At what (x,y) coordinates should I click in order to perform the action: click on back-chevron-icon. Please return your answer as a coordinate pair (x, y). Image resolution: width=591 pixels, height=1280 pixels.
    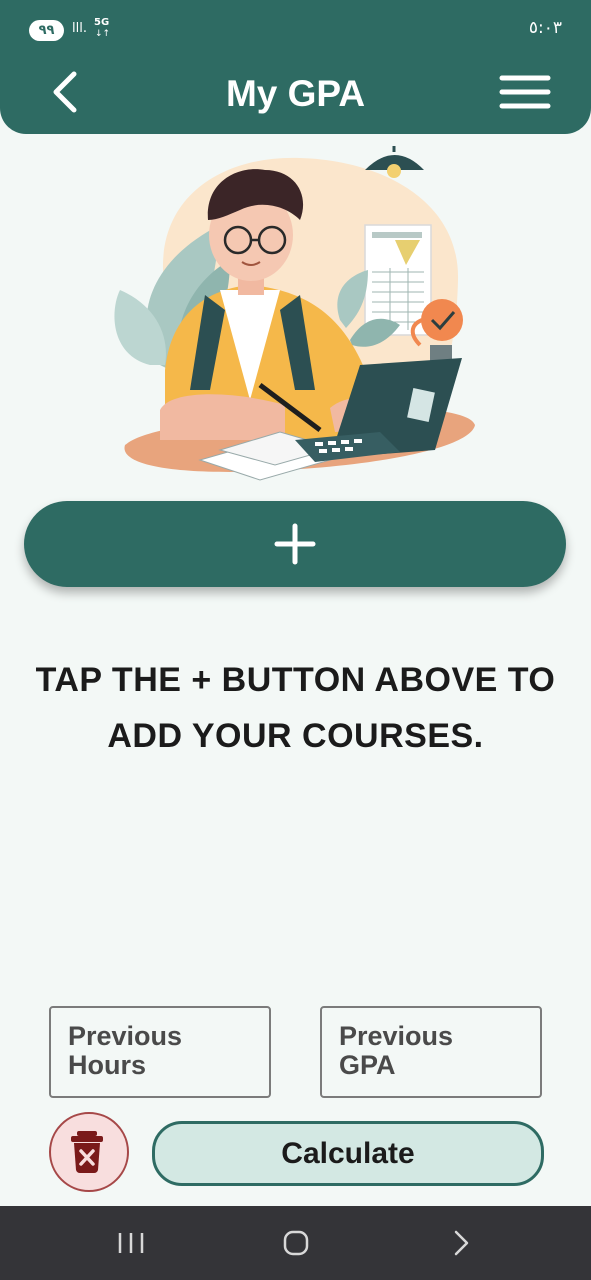
    Looking at the image, I should click on (461, 1243).